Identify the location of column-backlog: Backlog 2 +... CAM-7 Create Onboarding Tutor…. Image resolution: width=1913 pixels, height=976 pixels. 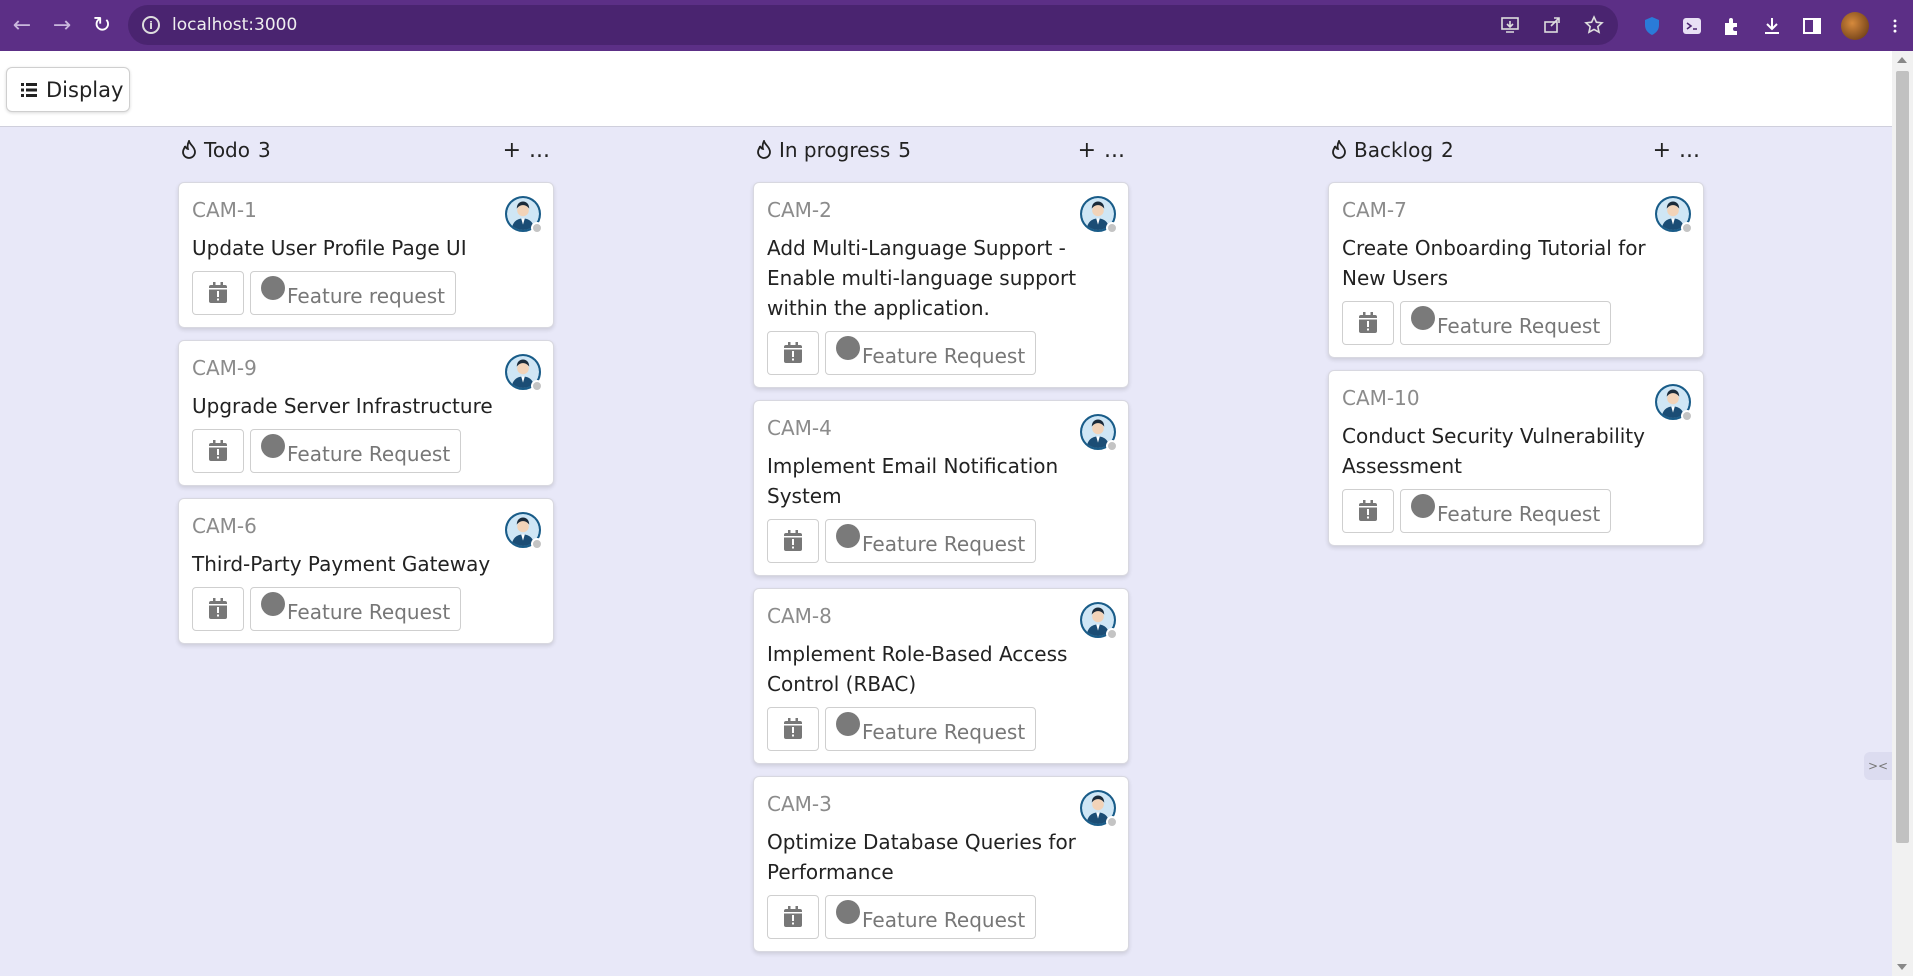
(1516, 338).